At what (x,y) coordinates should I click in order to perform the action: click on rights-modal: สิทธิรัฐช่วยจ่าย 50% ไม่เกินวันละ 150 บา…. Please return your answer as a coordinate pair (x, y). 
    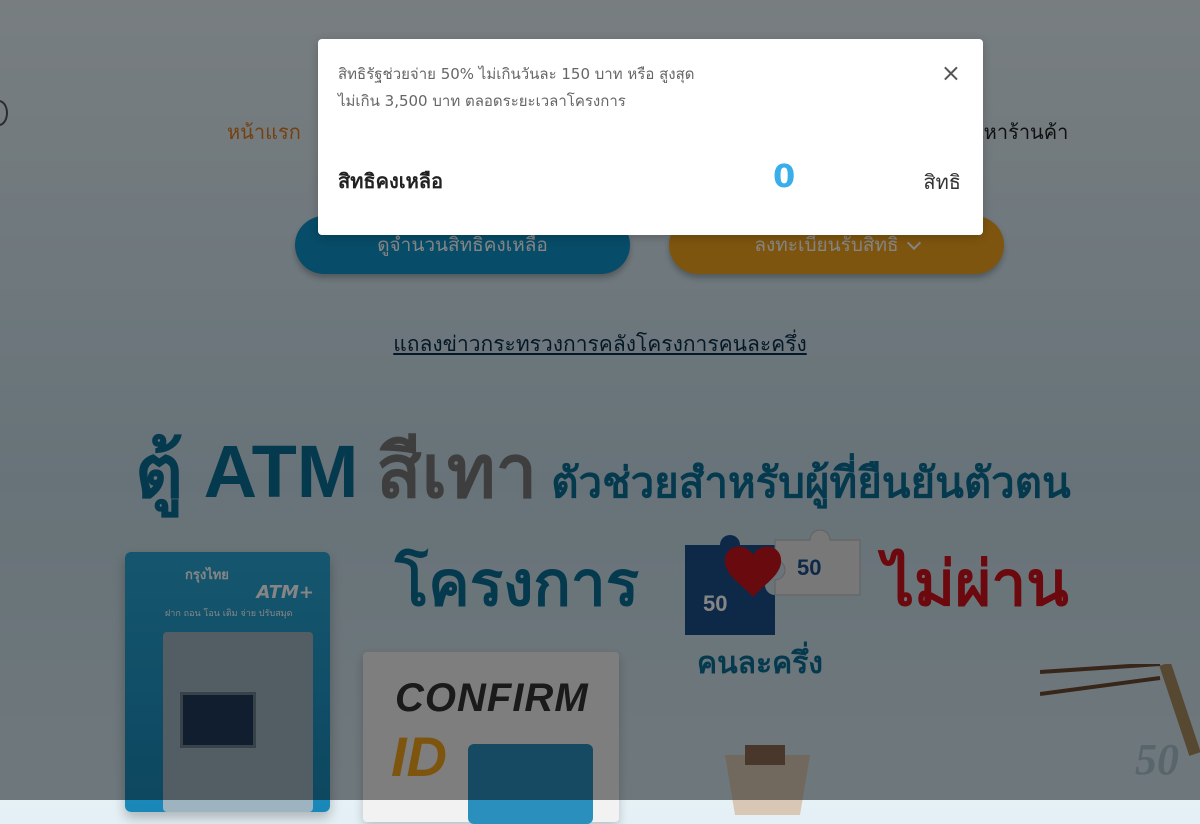
    Looking at the image, I should click on (650, 137).